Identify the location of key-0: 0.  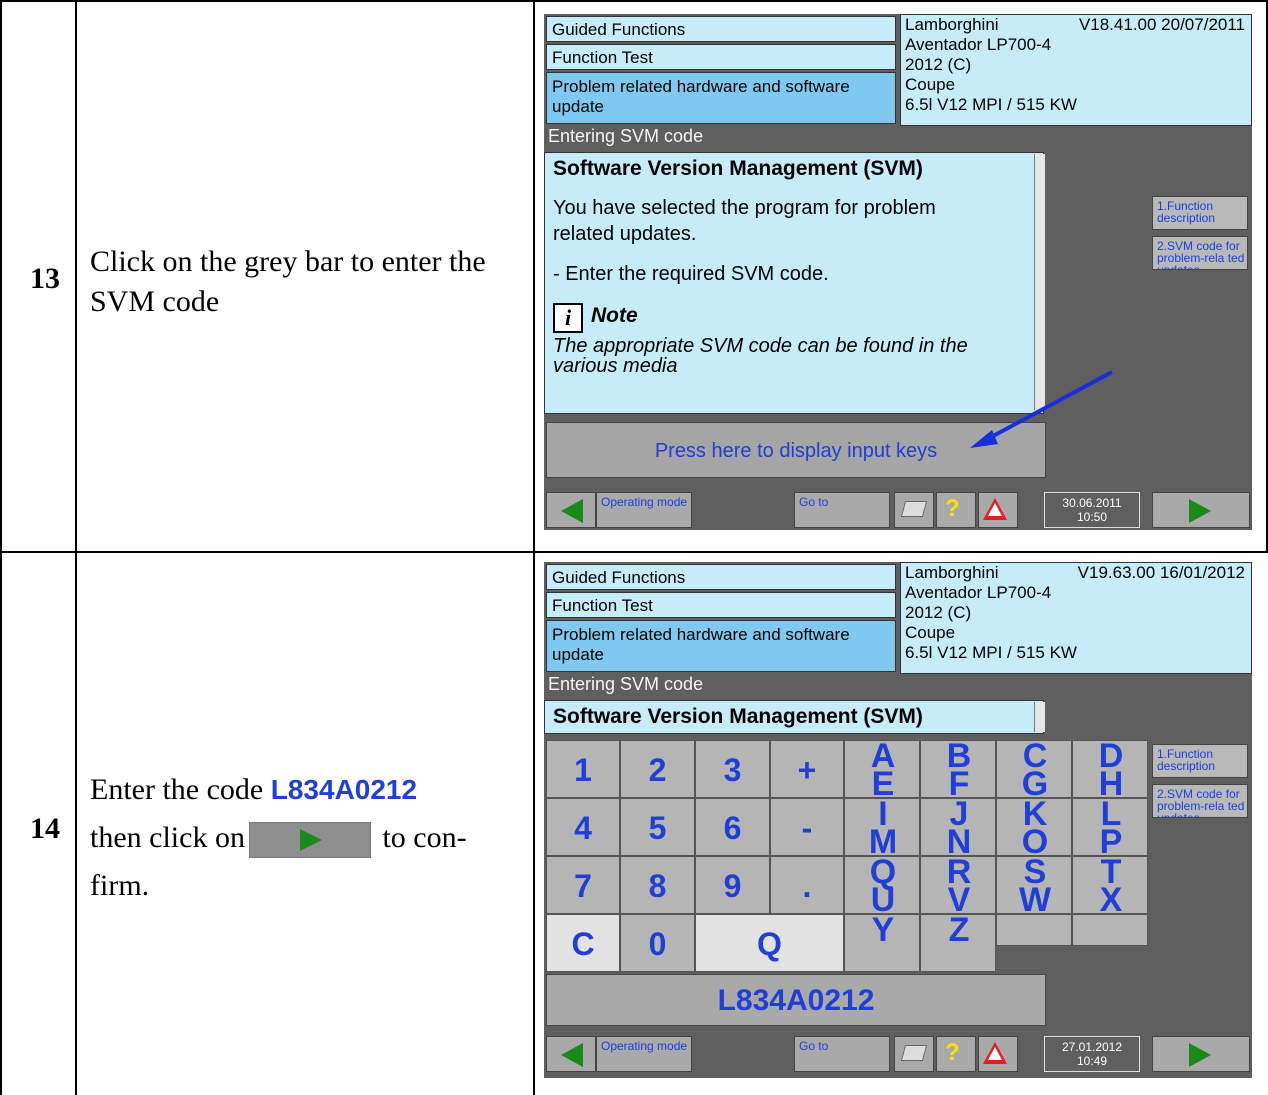
(657, 943).